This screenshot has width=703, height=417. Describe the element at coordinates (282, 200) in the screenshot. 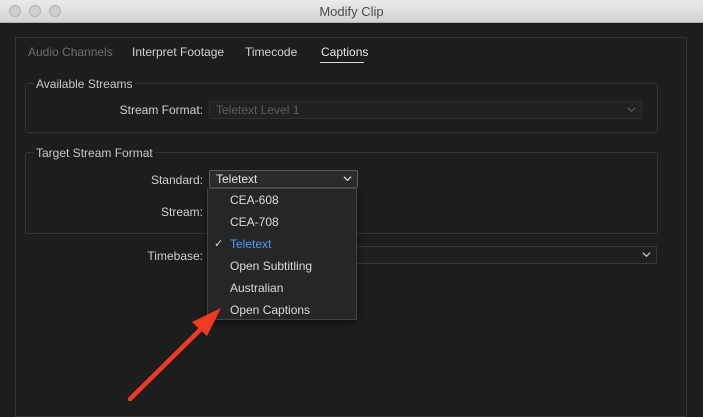

I see `menu-item-cea-608: CEA-608` at that location.